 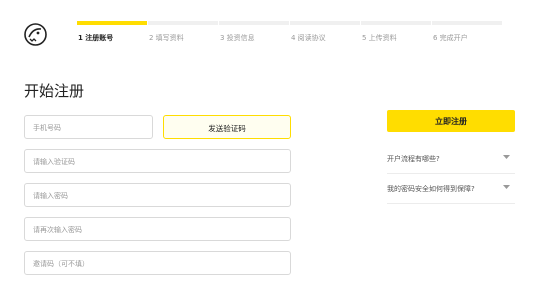 I want to click on register-label: 立即注册, so click(x=451, y=121).